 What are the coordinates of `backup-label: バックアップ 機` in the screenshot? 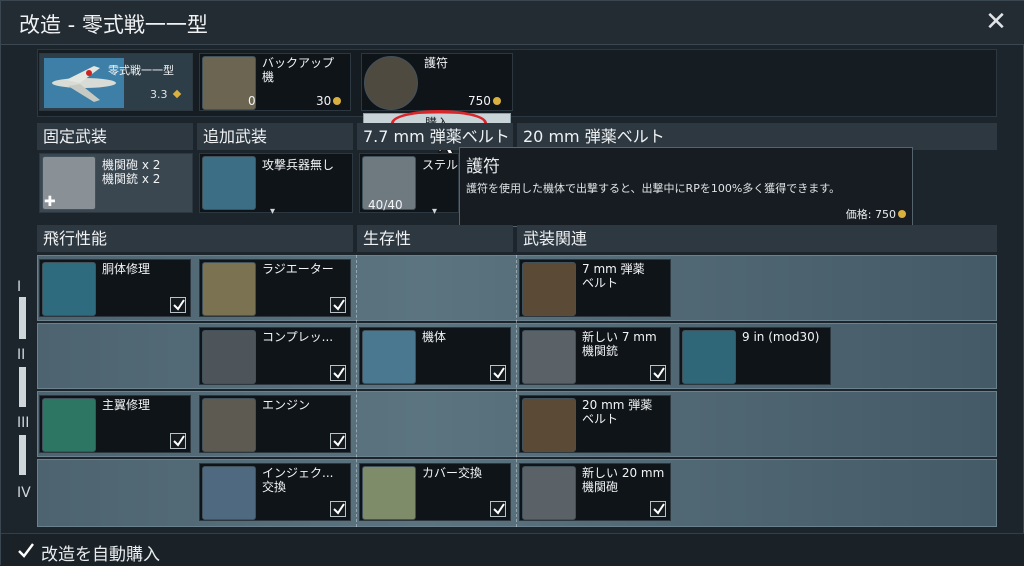 It's located at (298, 70).